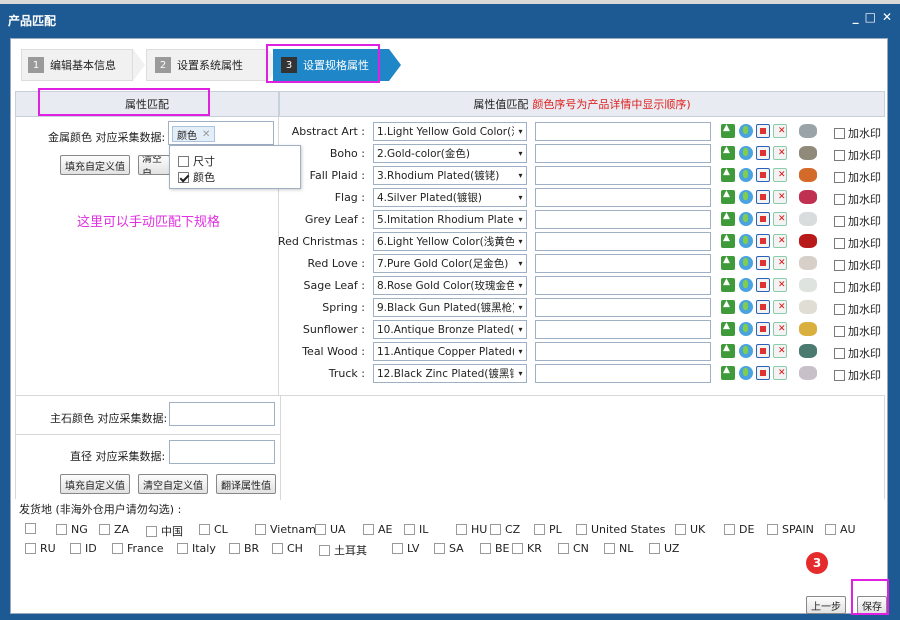  What do you see at coordinates (164, 531) in the screenshot?
I see `country-option: 中国` at bounding box center [164, 531].